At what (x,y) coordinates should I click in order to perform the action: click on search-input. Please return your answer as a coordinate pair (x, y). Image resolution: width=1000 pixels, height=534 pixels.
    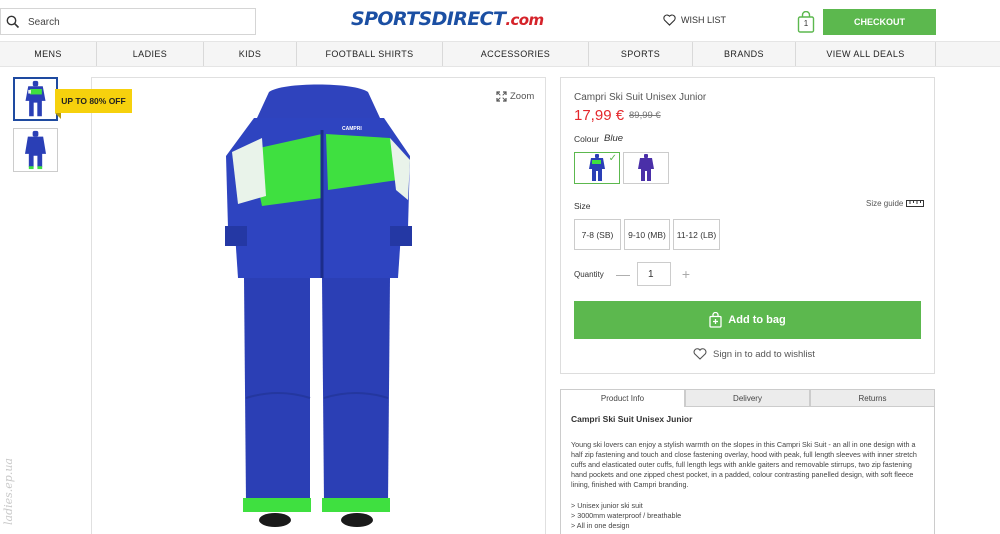
    Looking at the image, I should click on (138, 22).